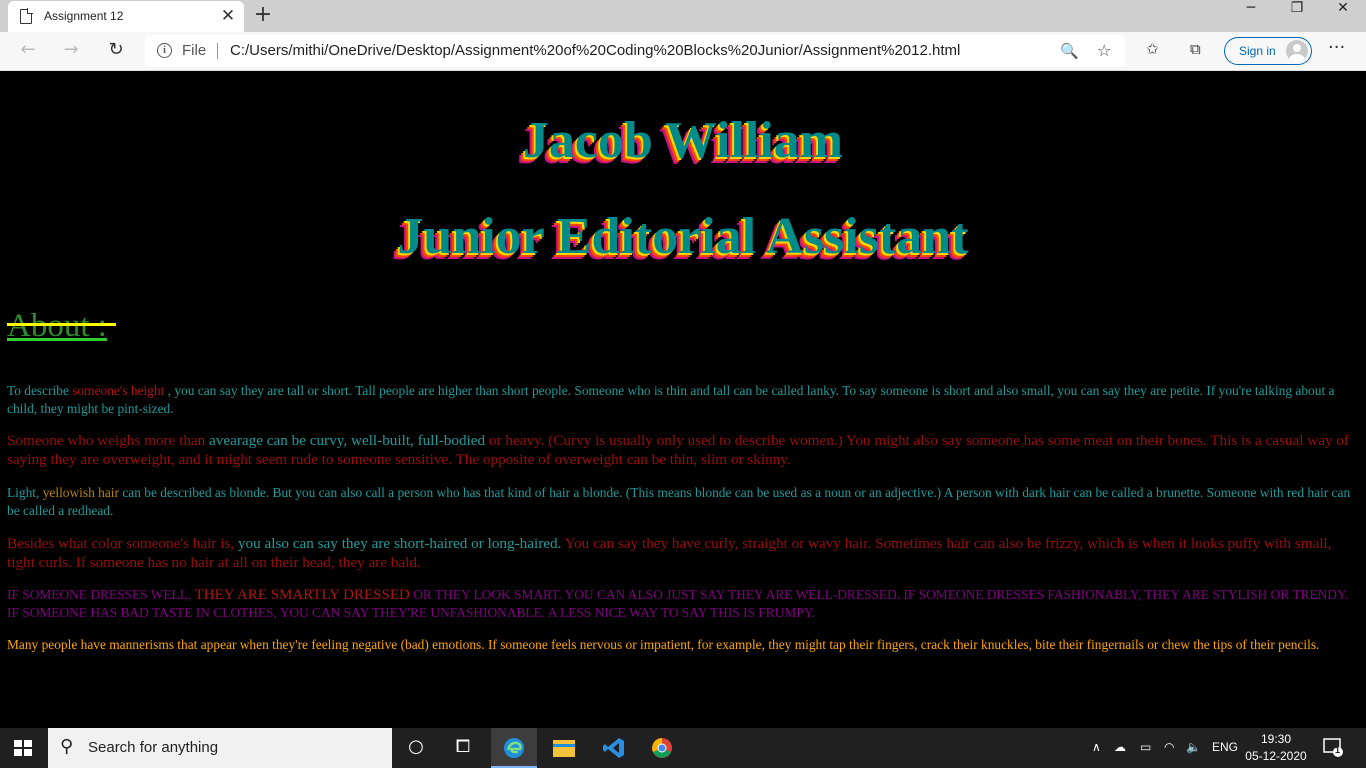 This screenshot has width=1366, height=768. Describe the element at coordinates (1333, 747) in the screenshot. I see `notification-center-icon: 1` at that location.